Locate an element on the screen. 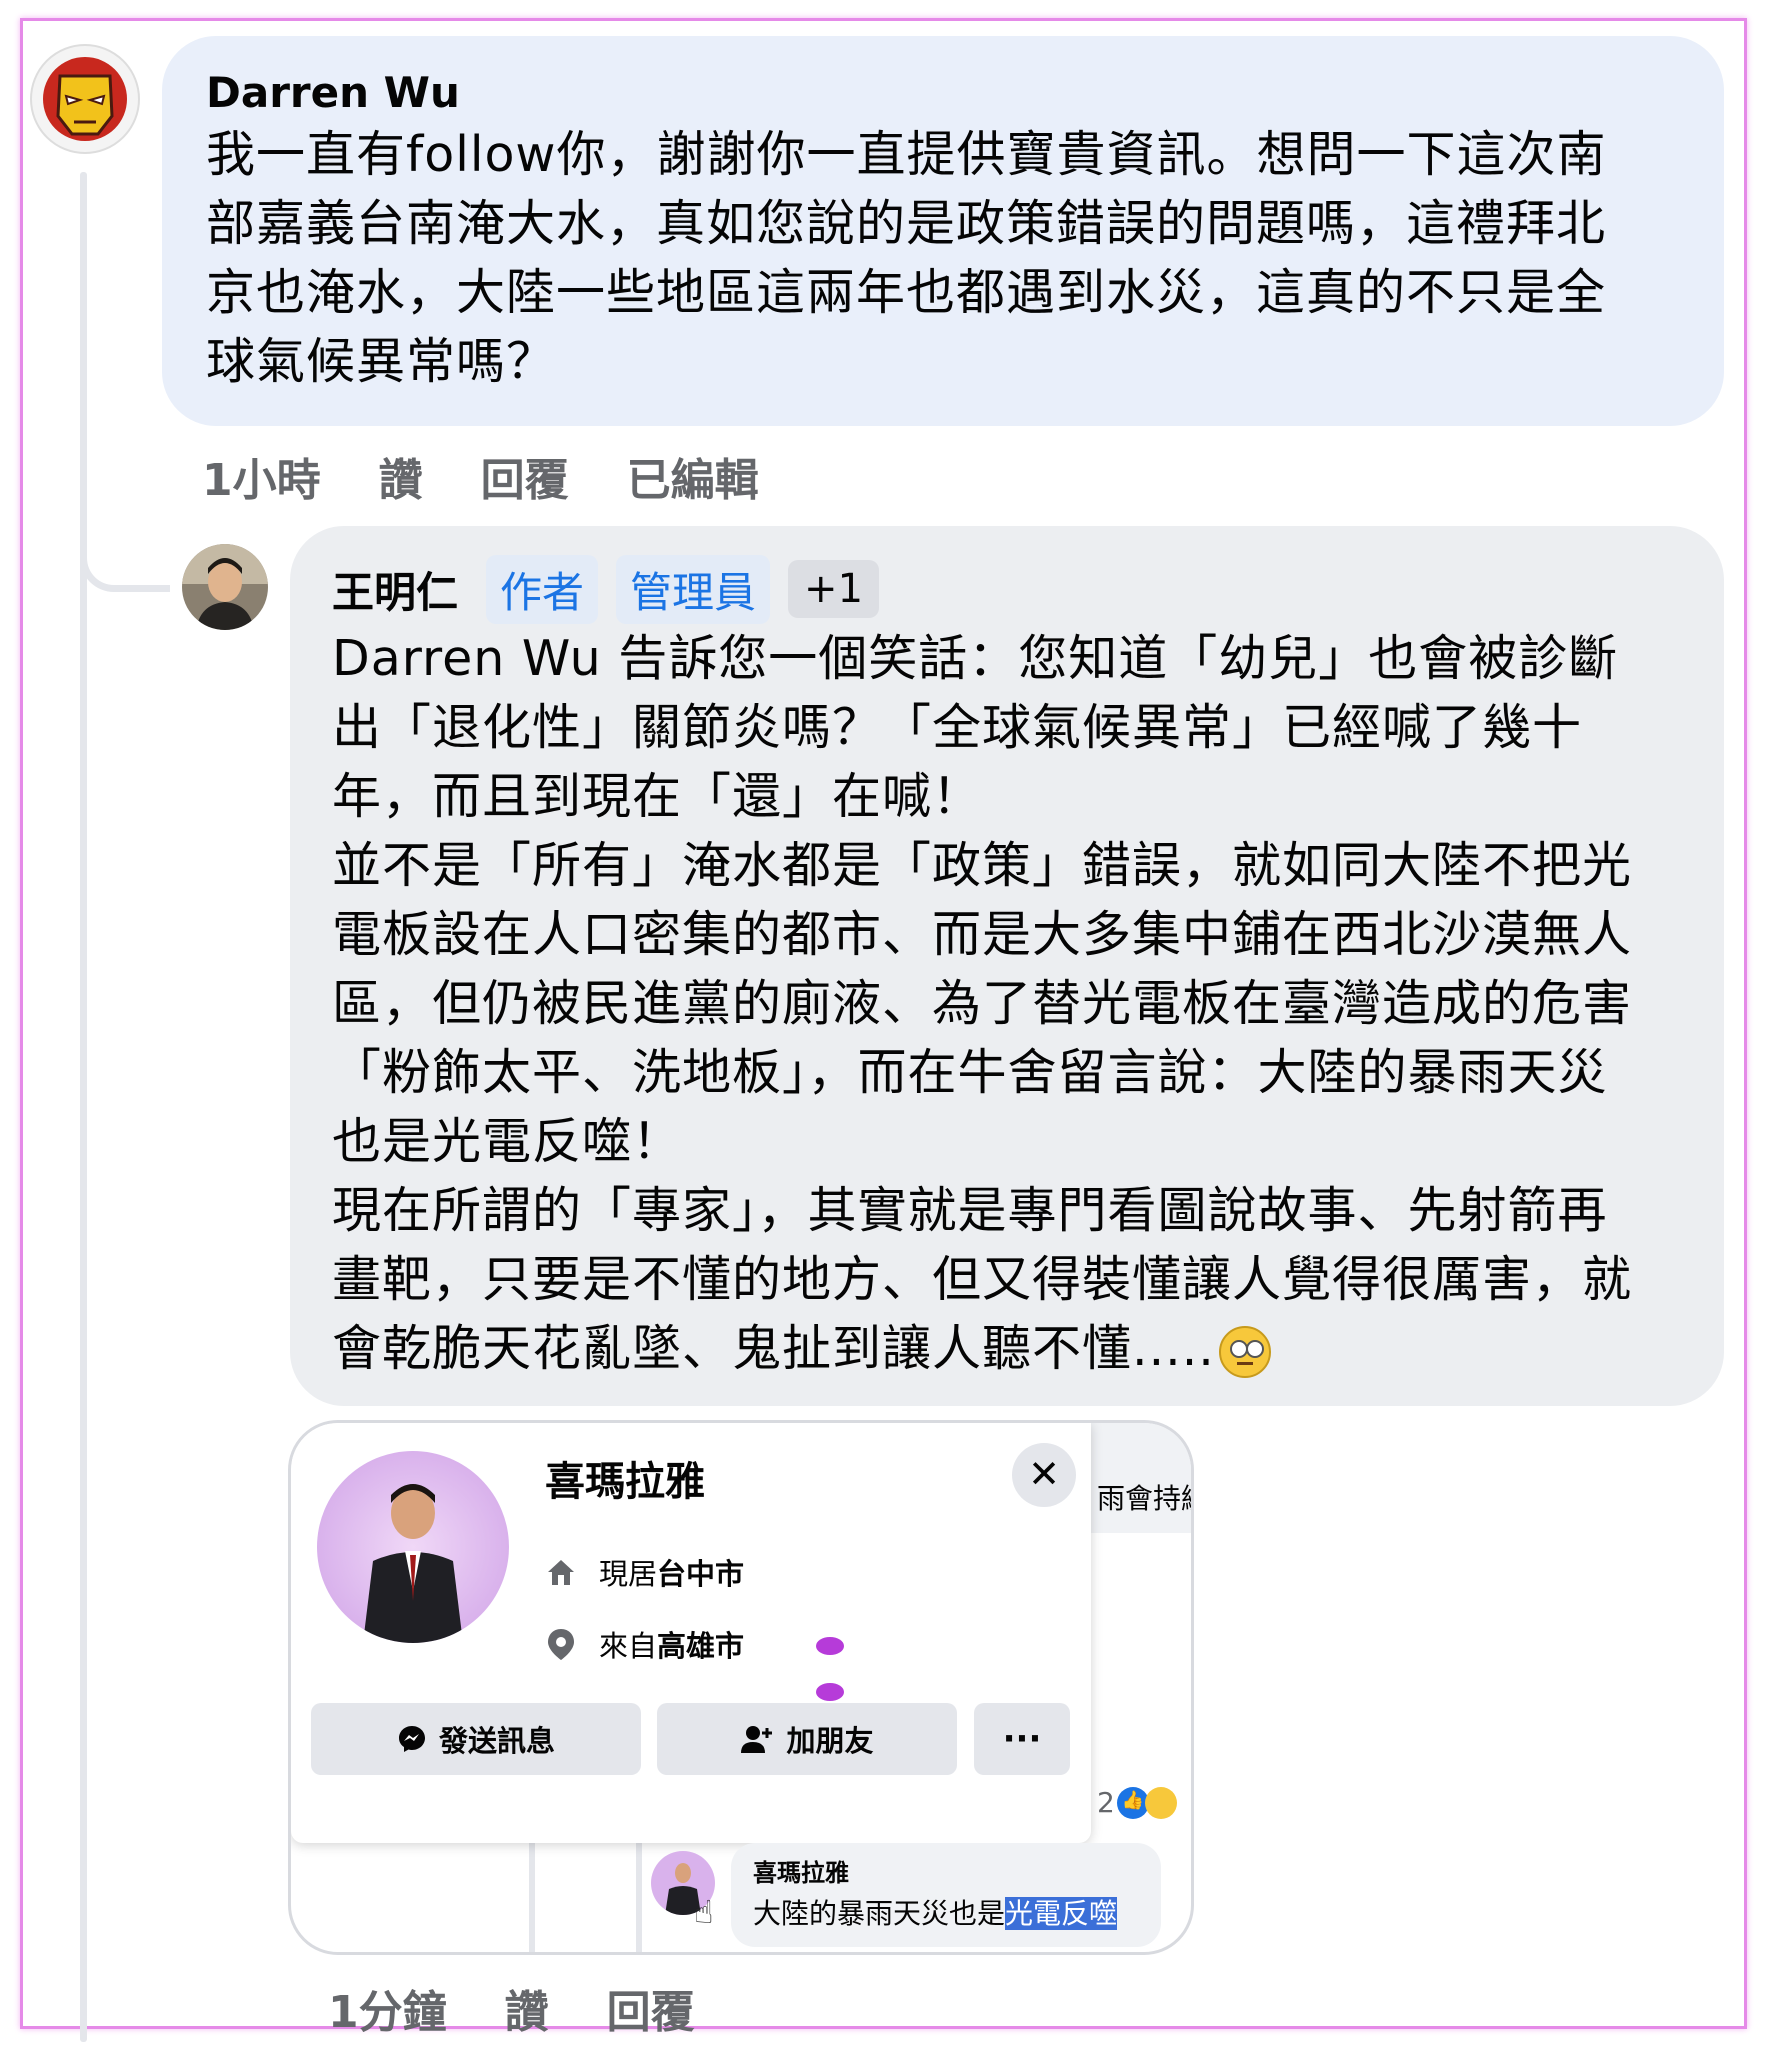  iron-man-avatar-icon is located at coordinates (85, 99).